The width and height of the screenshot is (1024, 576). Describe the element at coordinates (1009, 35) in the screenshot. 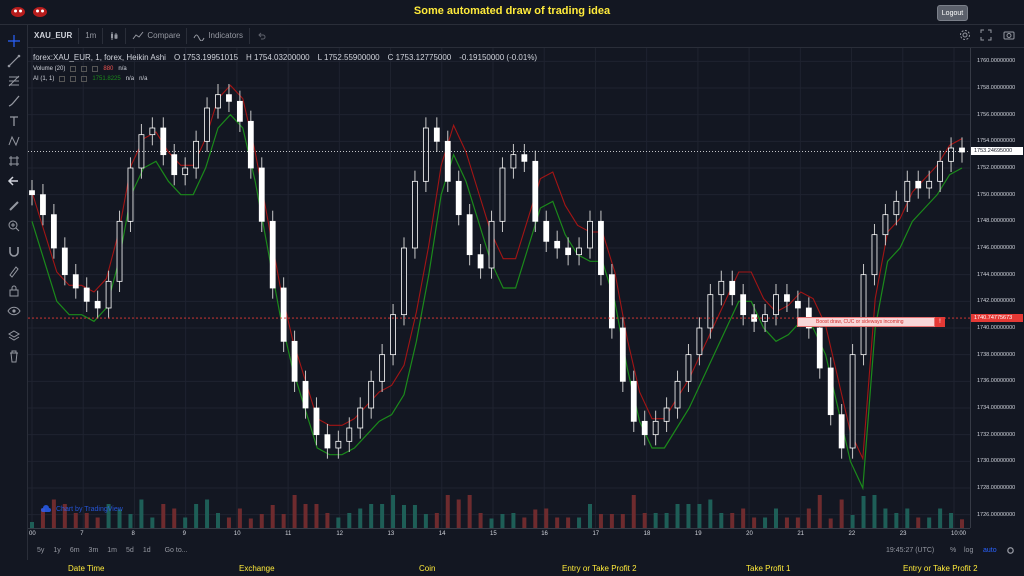

I see `camera-icon` at that location.